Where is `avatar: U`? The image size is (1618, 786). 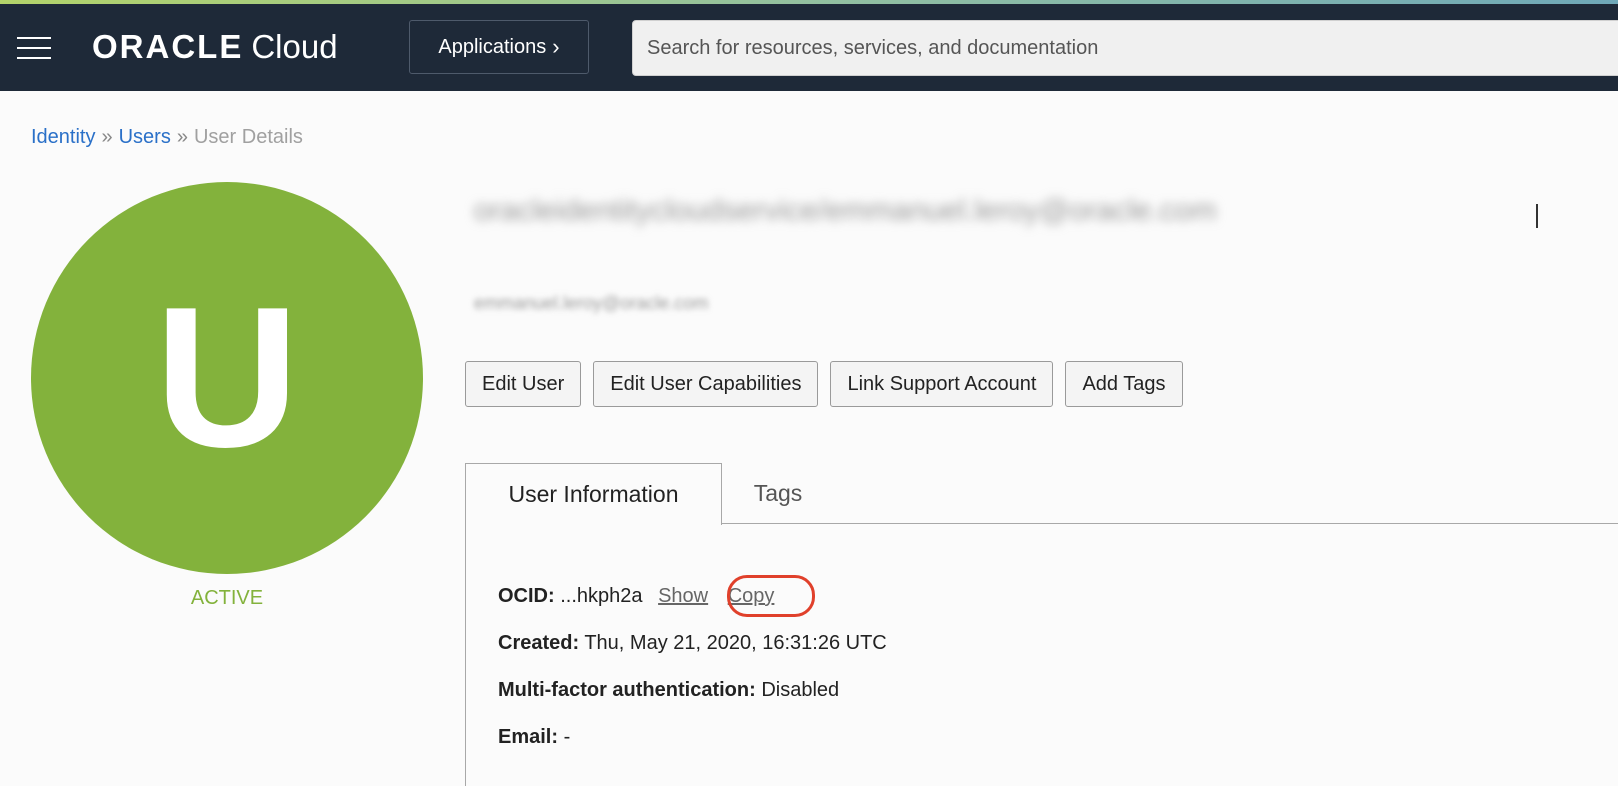 avatar: U is located at coordinates (227, 378).